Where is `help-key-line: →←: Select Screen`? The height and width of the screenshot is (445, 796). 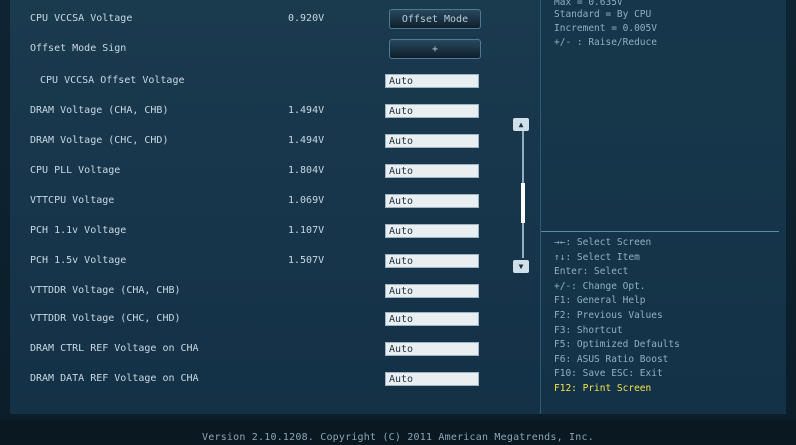 help-key-line: →←: Select Screen is located at coordinates (603, 242).